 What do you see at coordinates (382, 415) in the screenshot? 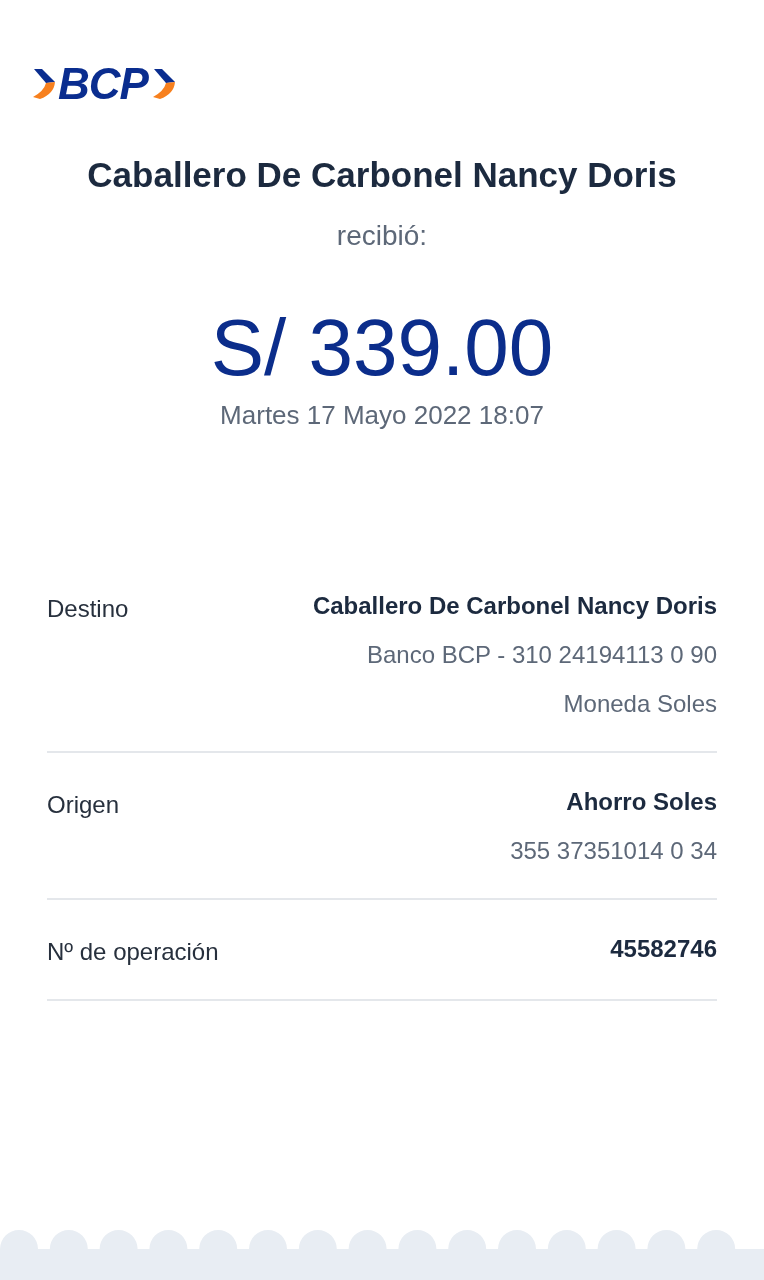
I see `transaction-date: Martes 17 Mayo 2022 18:07` at bounding box center [382, 415].